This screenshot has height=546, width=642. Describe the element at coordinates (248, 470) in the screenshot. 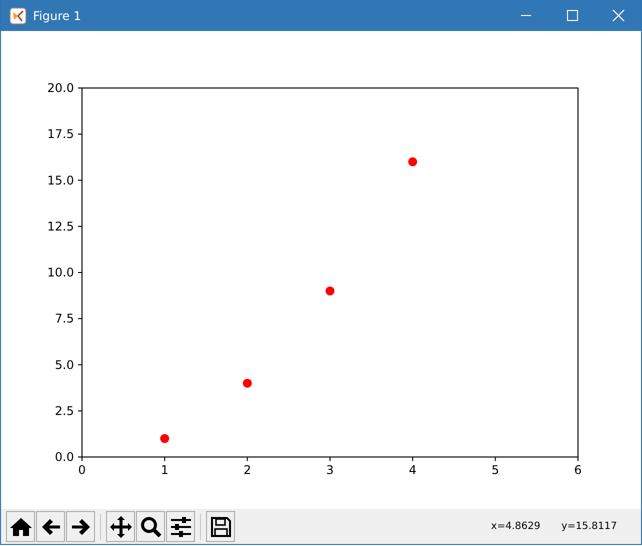

I see `x-tick-label: 2` at that location.